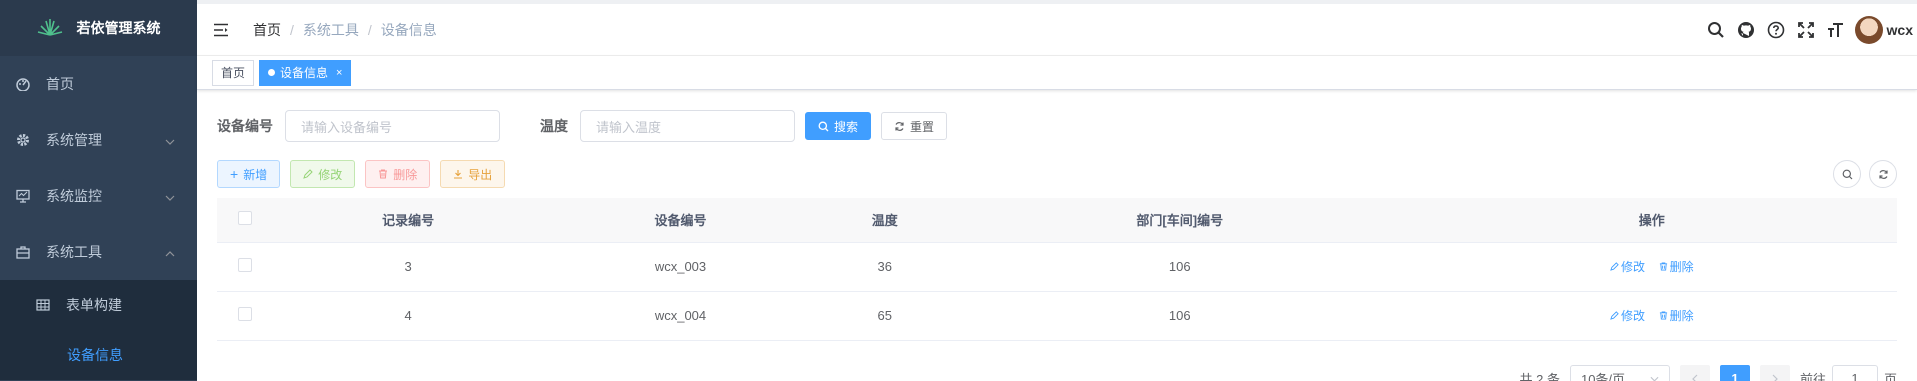 The width and height of the screenshot is (1917, 381). Describe the element at coordinates (234, 174) in the screenshot. I see `plus-icon: +` at that location.